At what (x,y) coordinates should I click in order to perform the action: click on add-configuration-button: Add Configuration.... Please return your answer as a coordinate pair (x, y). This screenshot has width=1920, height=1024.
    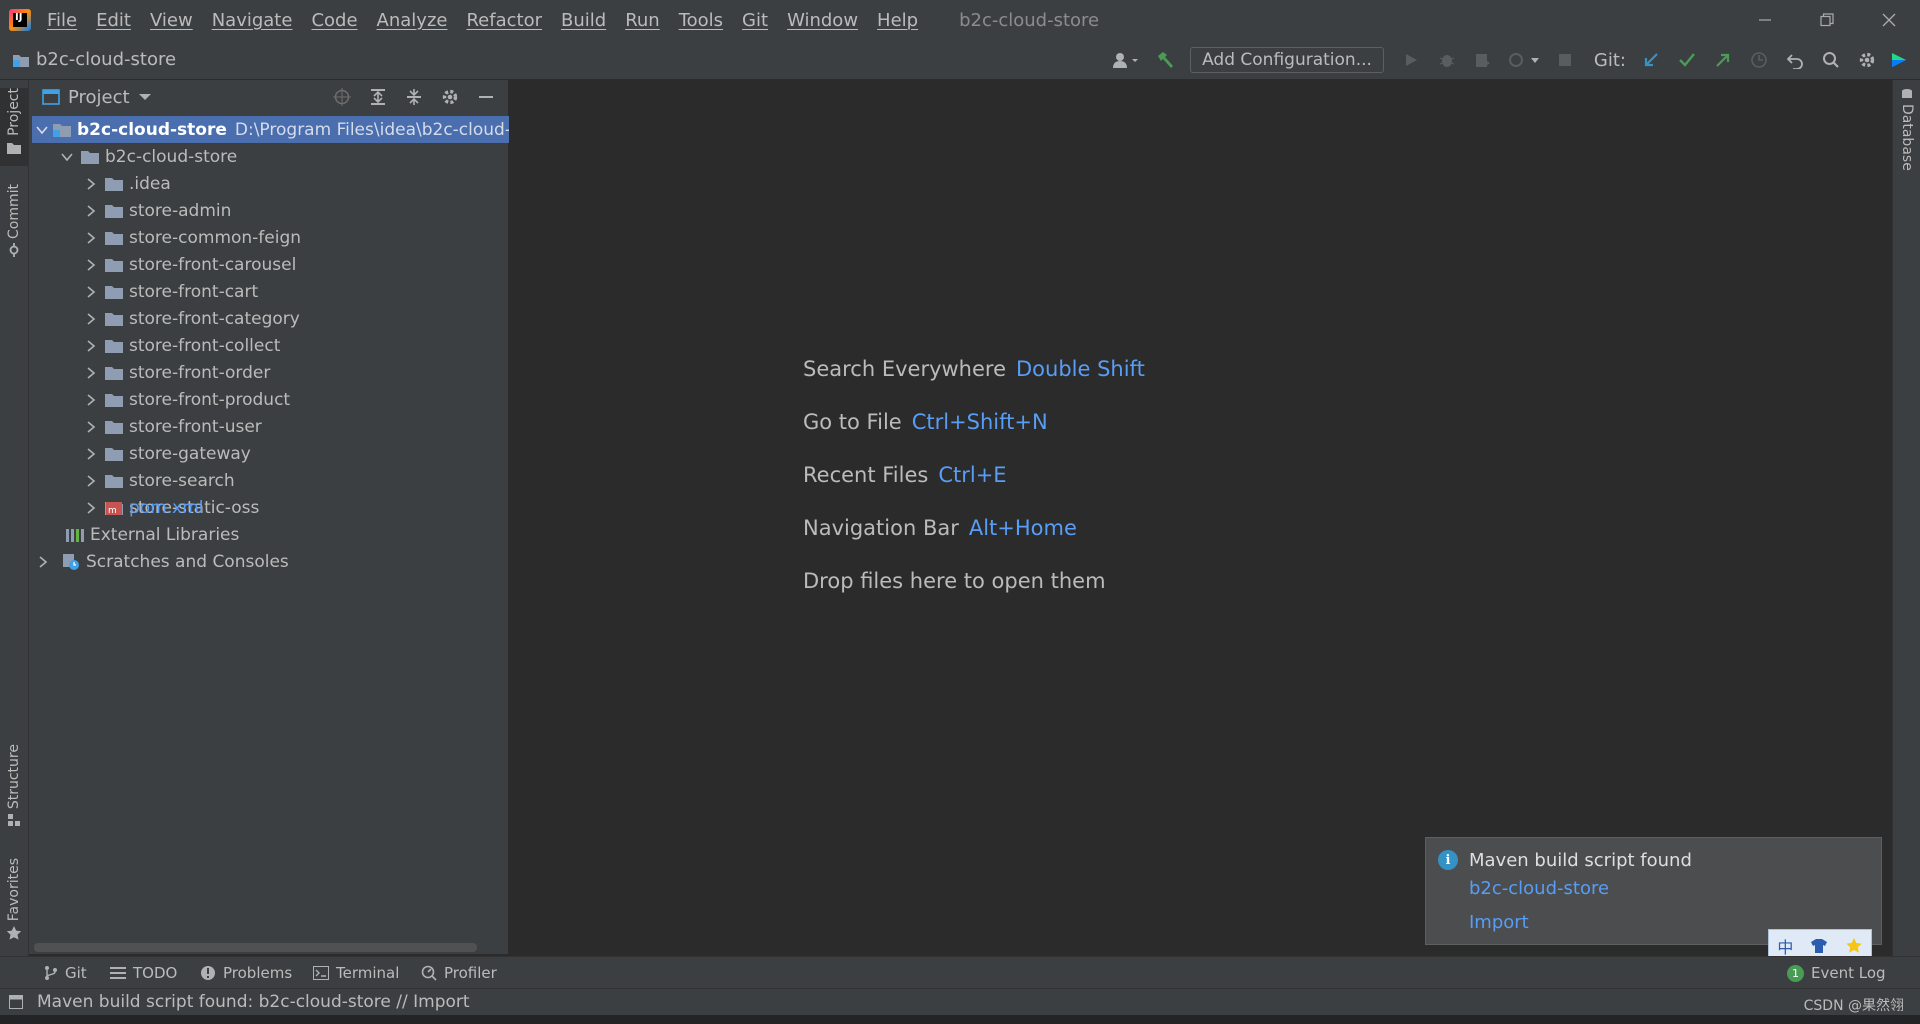
    Looking at the image, I should click on (1287, 60).